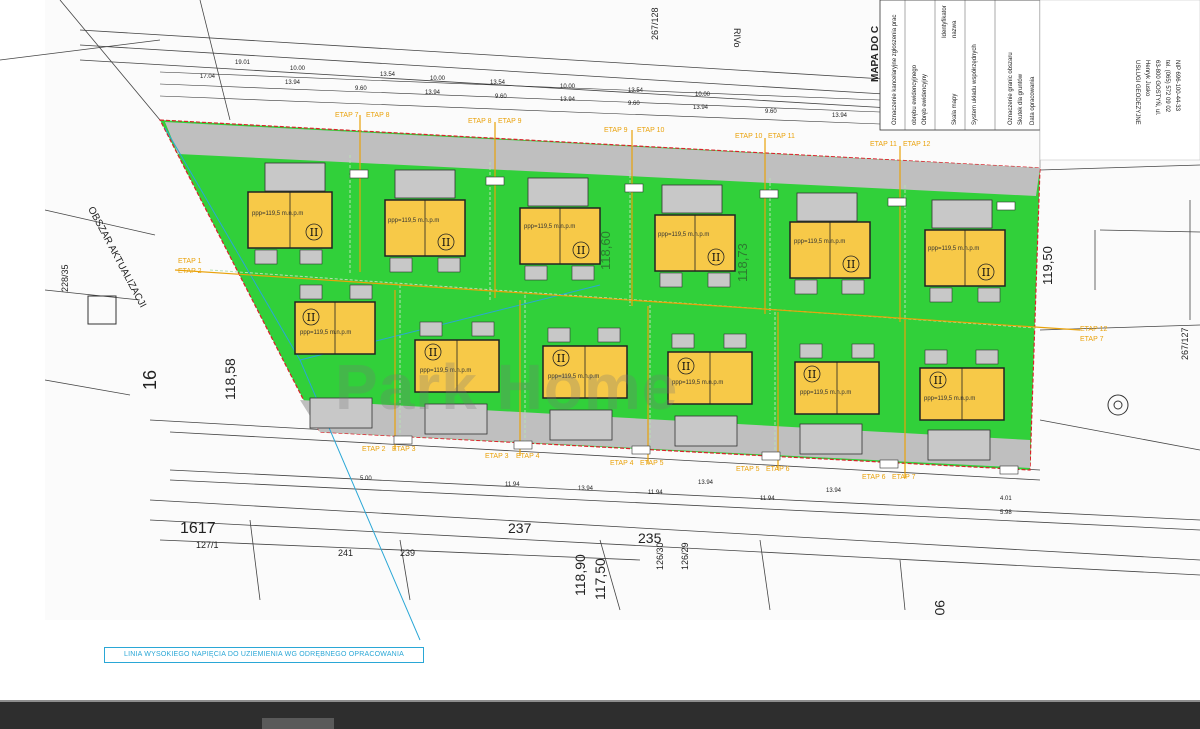  I want to click on etap-label: ETAP 1, so click(190, 261).